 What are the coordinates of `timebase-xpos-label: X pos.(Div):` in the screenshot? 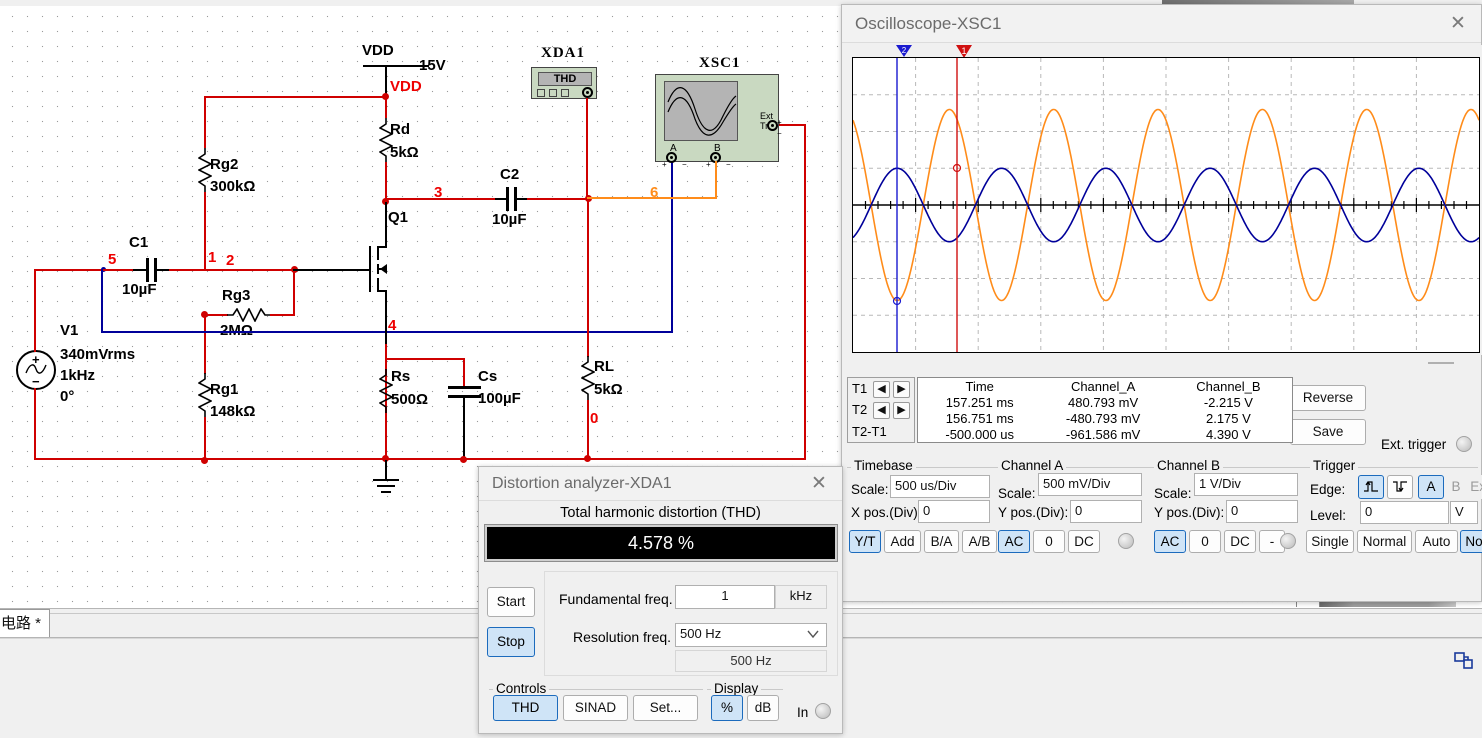 It's located at (886, 512).